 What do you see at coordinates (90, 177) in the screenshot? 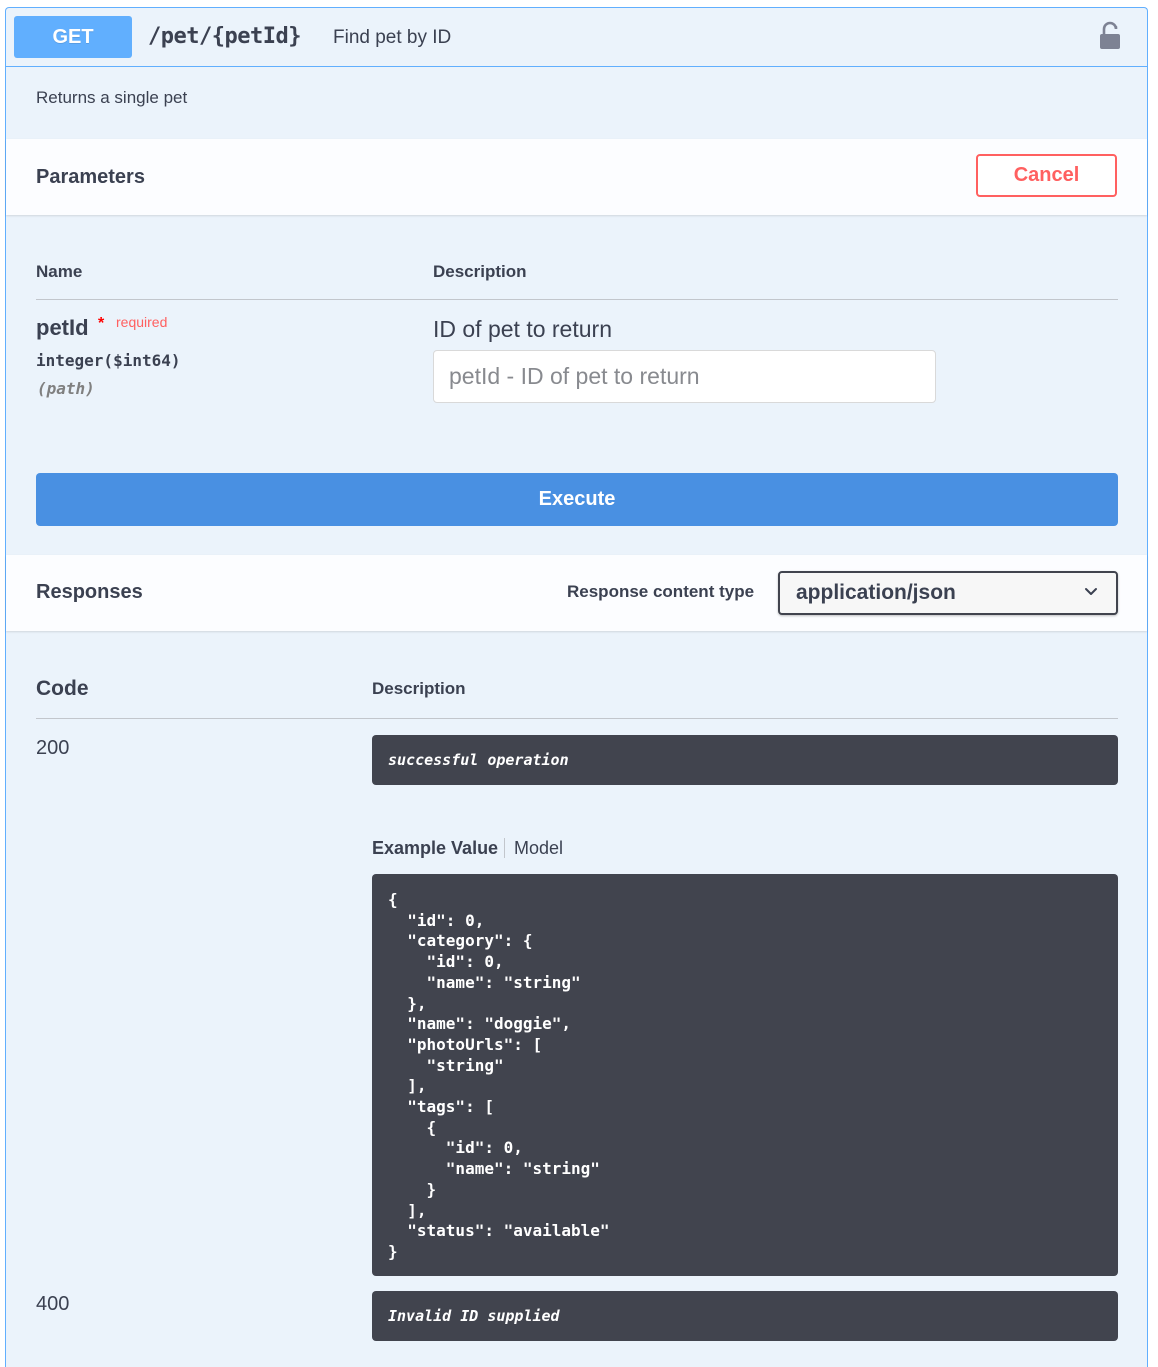
I see `parameters-title: Parameters` at bounding box center [90, 177].